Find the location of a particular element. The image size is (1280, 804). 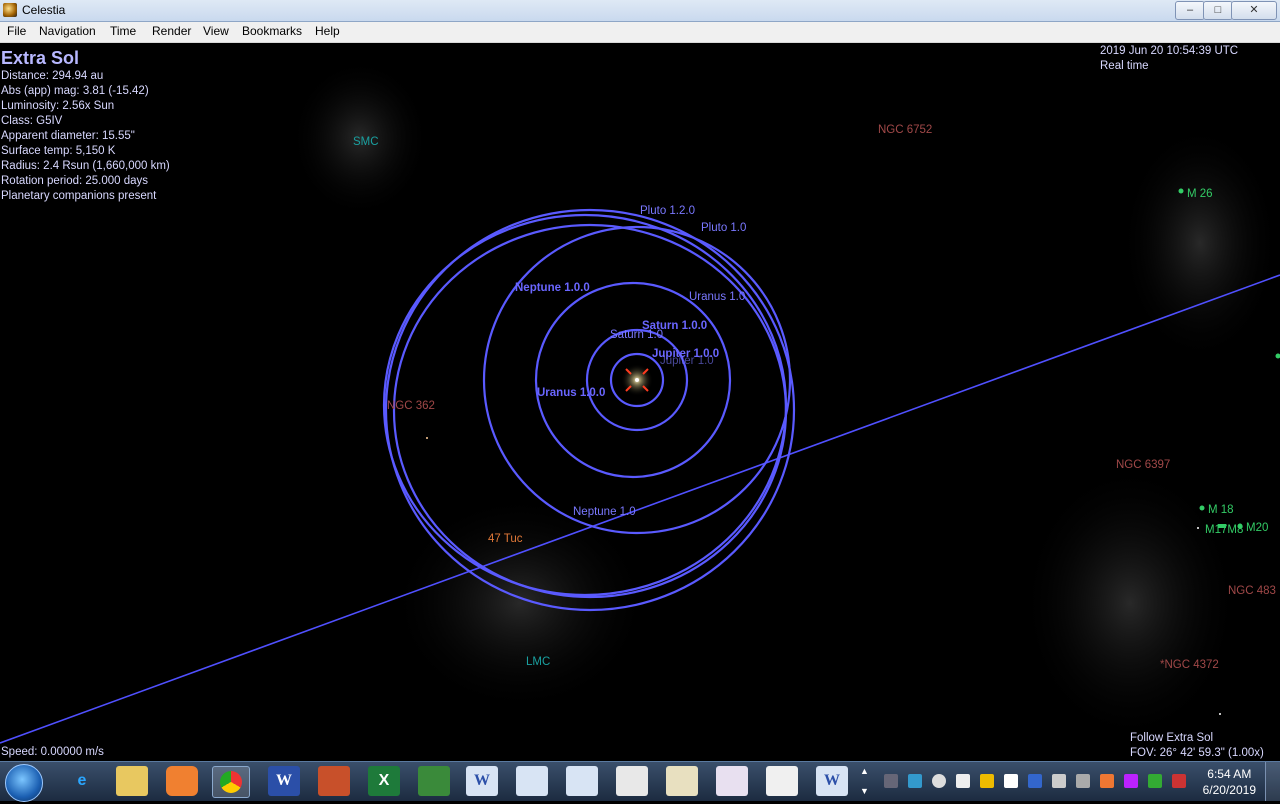

volume-icon is located at coordinates (1059, 781).